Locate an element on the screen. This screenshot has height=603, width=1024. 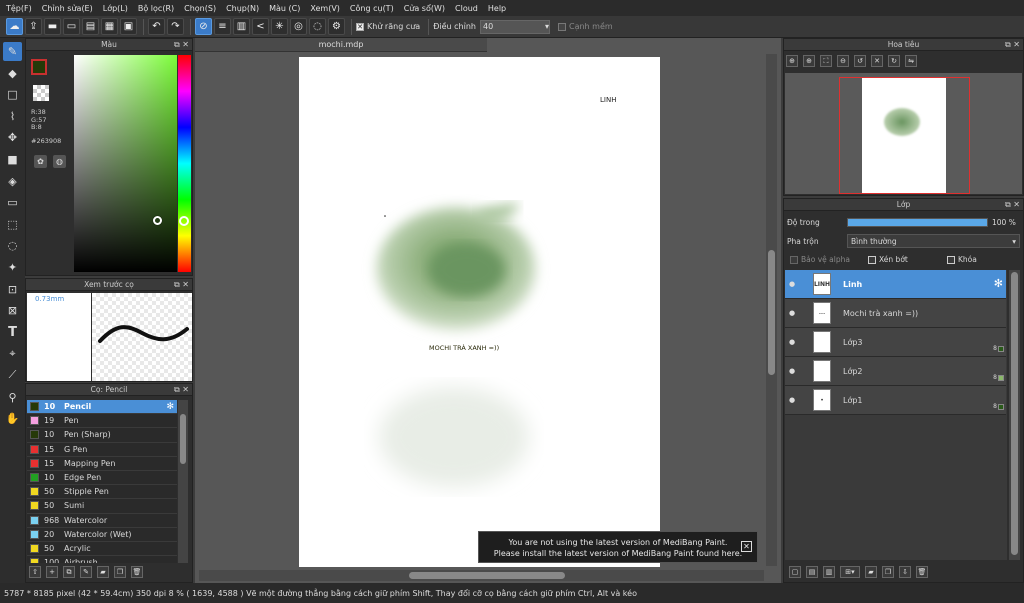
share-icon: ⇪ is located at coordinates (33, 26).